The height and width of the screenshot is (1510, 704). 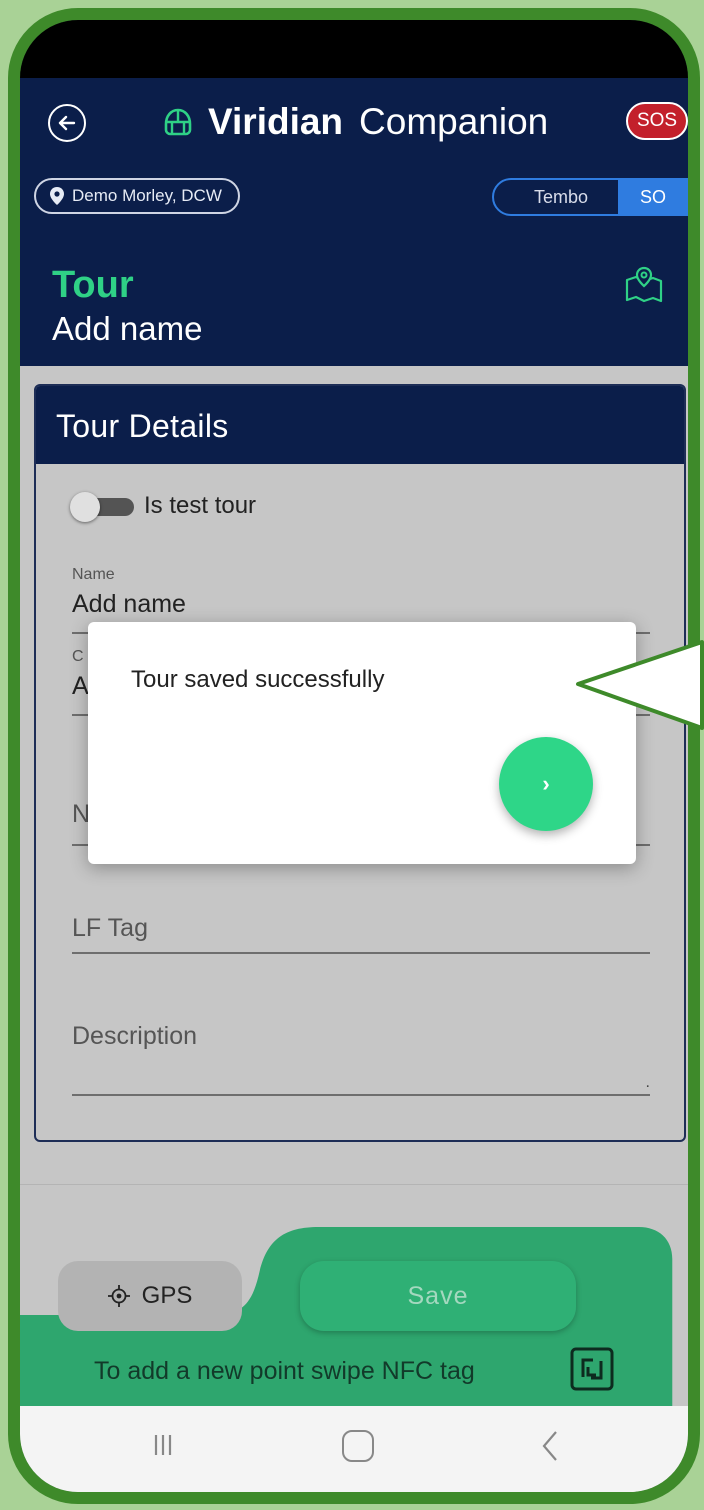 What do you see at coordinates (592, 1369) in the screenshot?
I see `nfc-icon` at bounding box center [592, 1369].